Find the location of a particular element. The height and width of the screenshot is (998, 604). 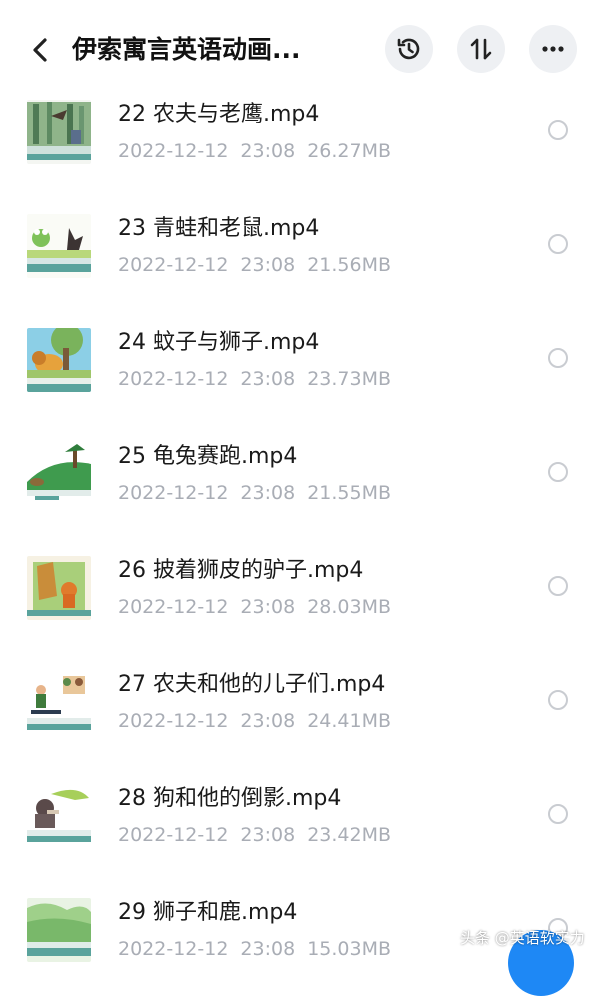

file-size: 21.55MB is located at coordinates (349, 493).